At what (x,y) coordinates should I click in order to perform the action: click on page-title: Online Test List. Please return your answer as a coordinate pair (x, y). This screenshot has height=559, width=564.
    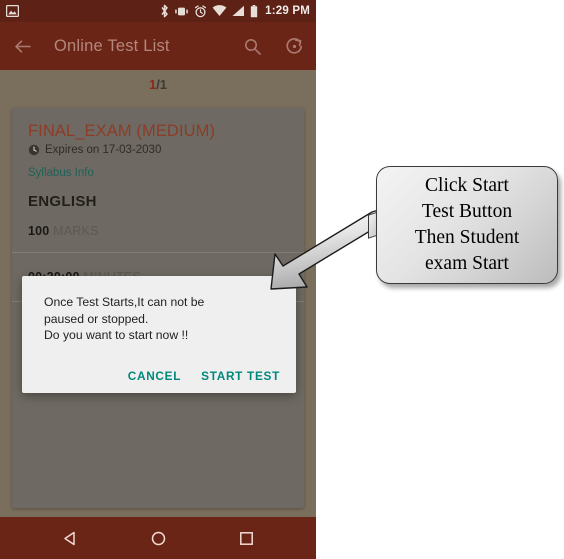
    Looking at the image, I should click on (112, 45).